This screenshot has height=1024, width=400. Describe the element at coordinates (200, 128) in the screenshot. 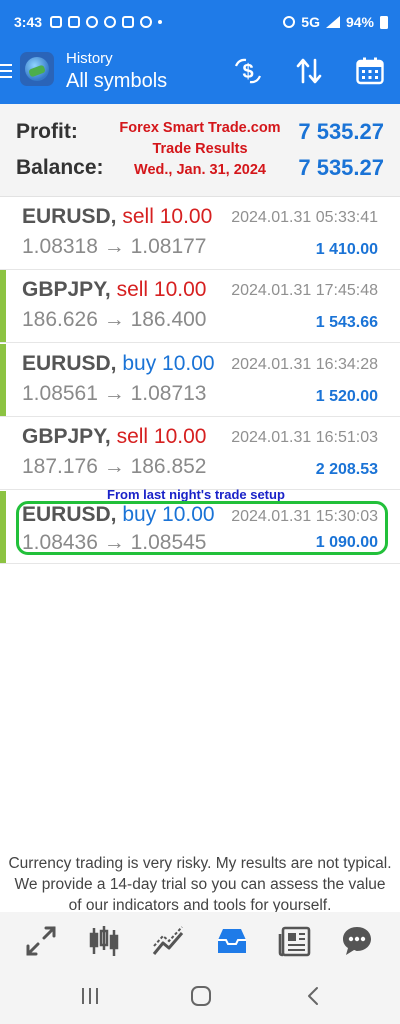

I see `overlay-site: Forex Smart Trade.com` at that location.